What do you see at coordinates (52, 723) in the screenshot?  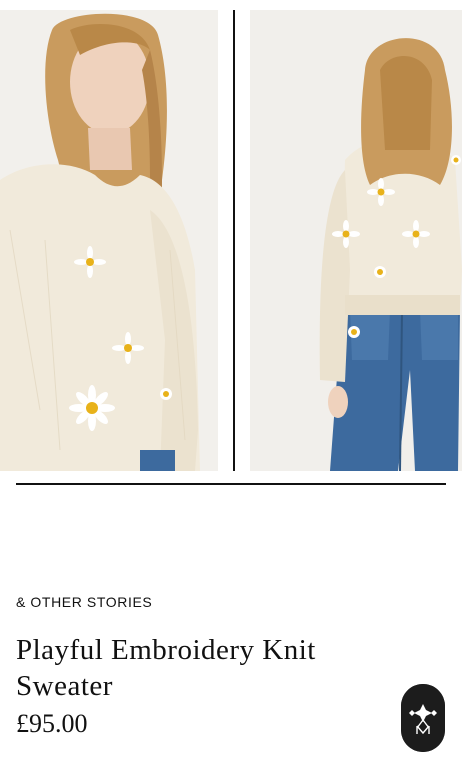 I see `product-price: £95.00` at bounding box center [52, 723].